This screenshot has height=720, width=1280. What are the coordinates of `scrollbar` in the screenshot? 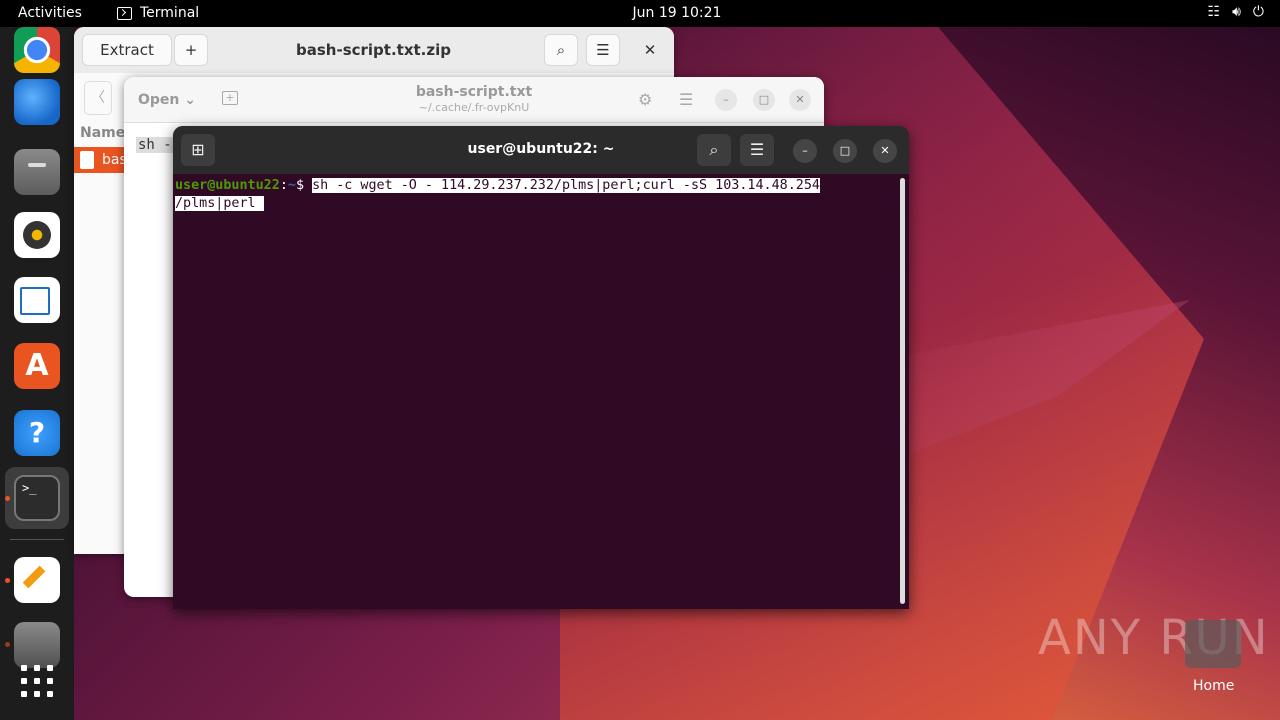 It's located at (902, 391).